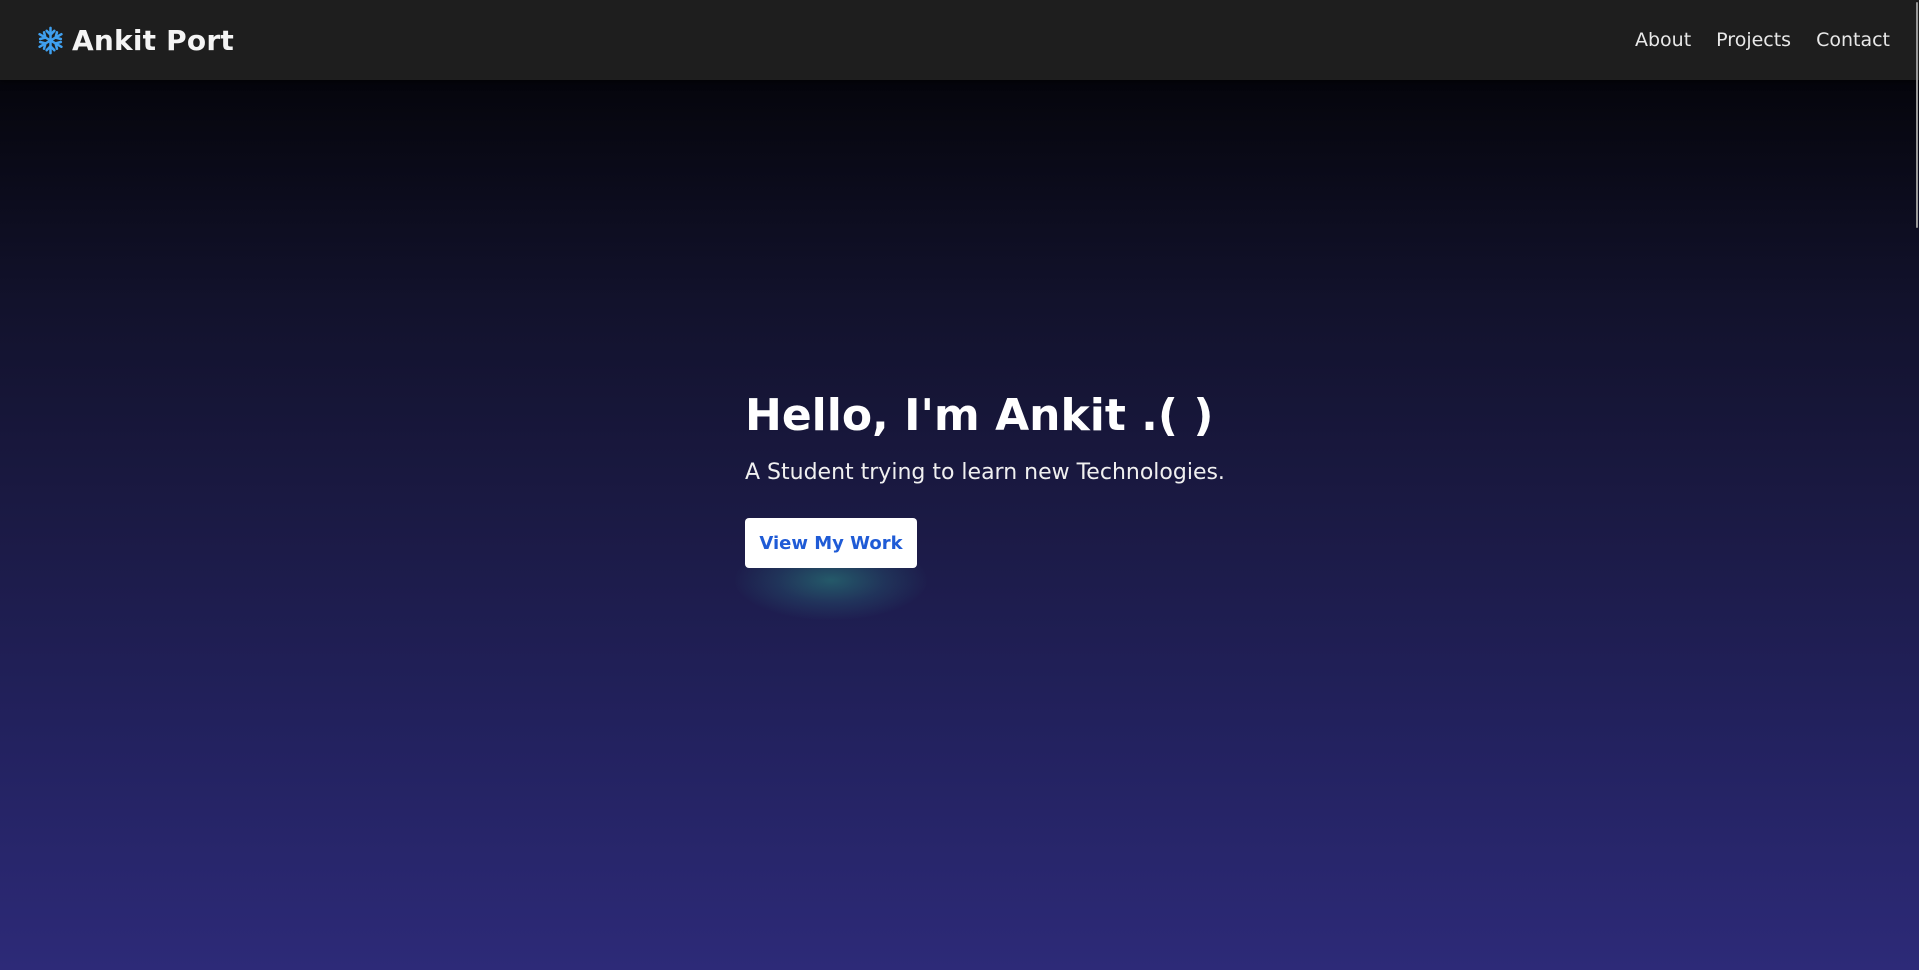 The image size is (1919, 970). I want to click on snowflake-icon, so click(50, 40).